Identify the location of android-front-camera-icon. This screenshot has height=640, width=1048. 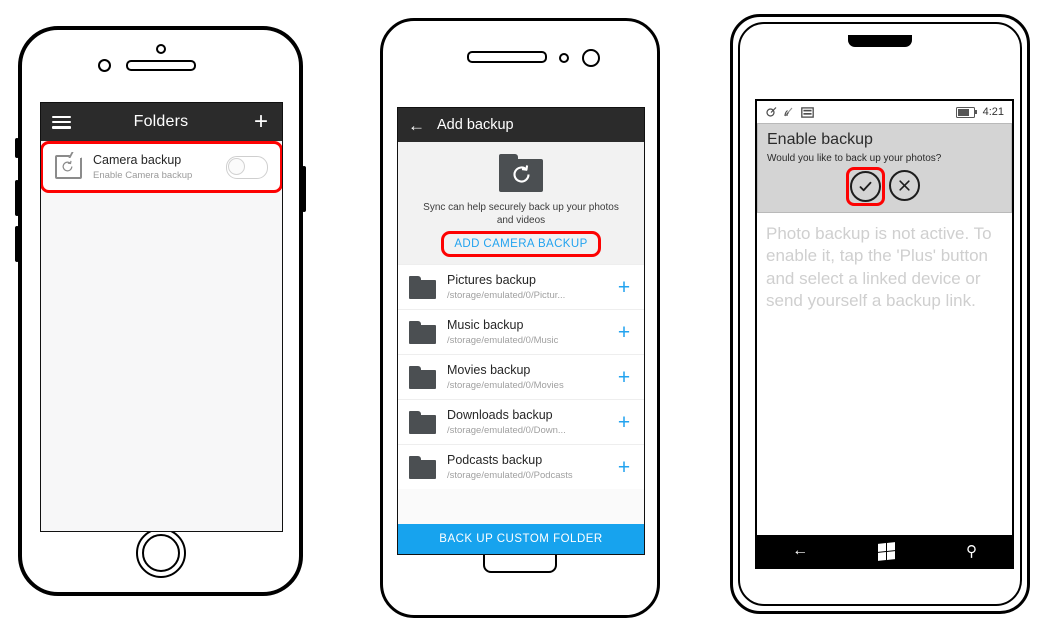
(591, 58).